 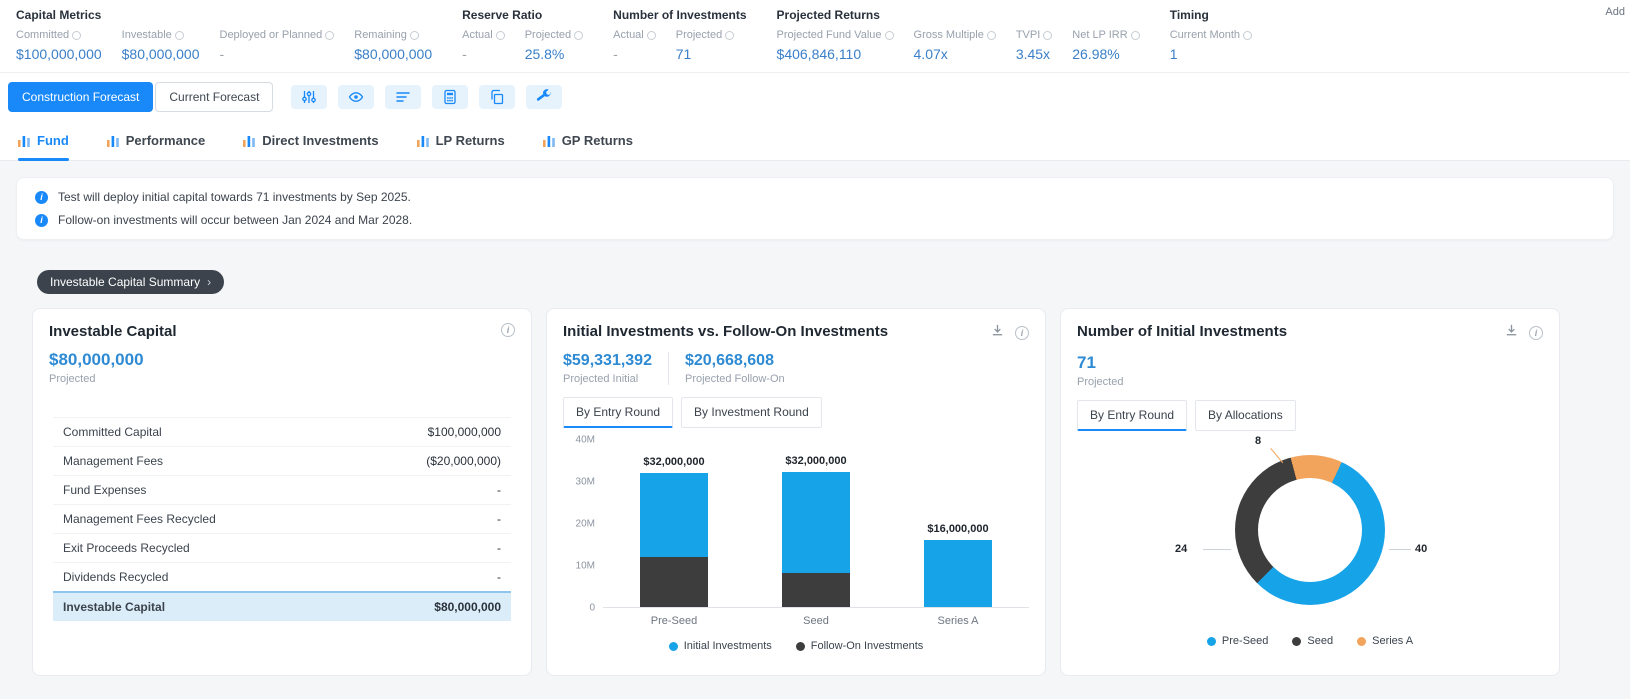 I want to click on wrench-icon, so click(x=544, y=97).